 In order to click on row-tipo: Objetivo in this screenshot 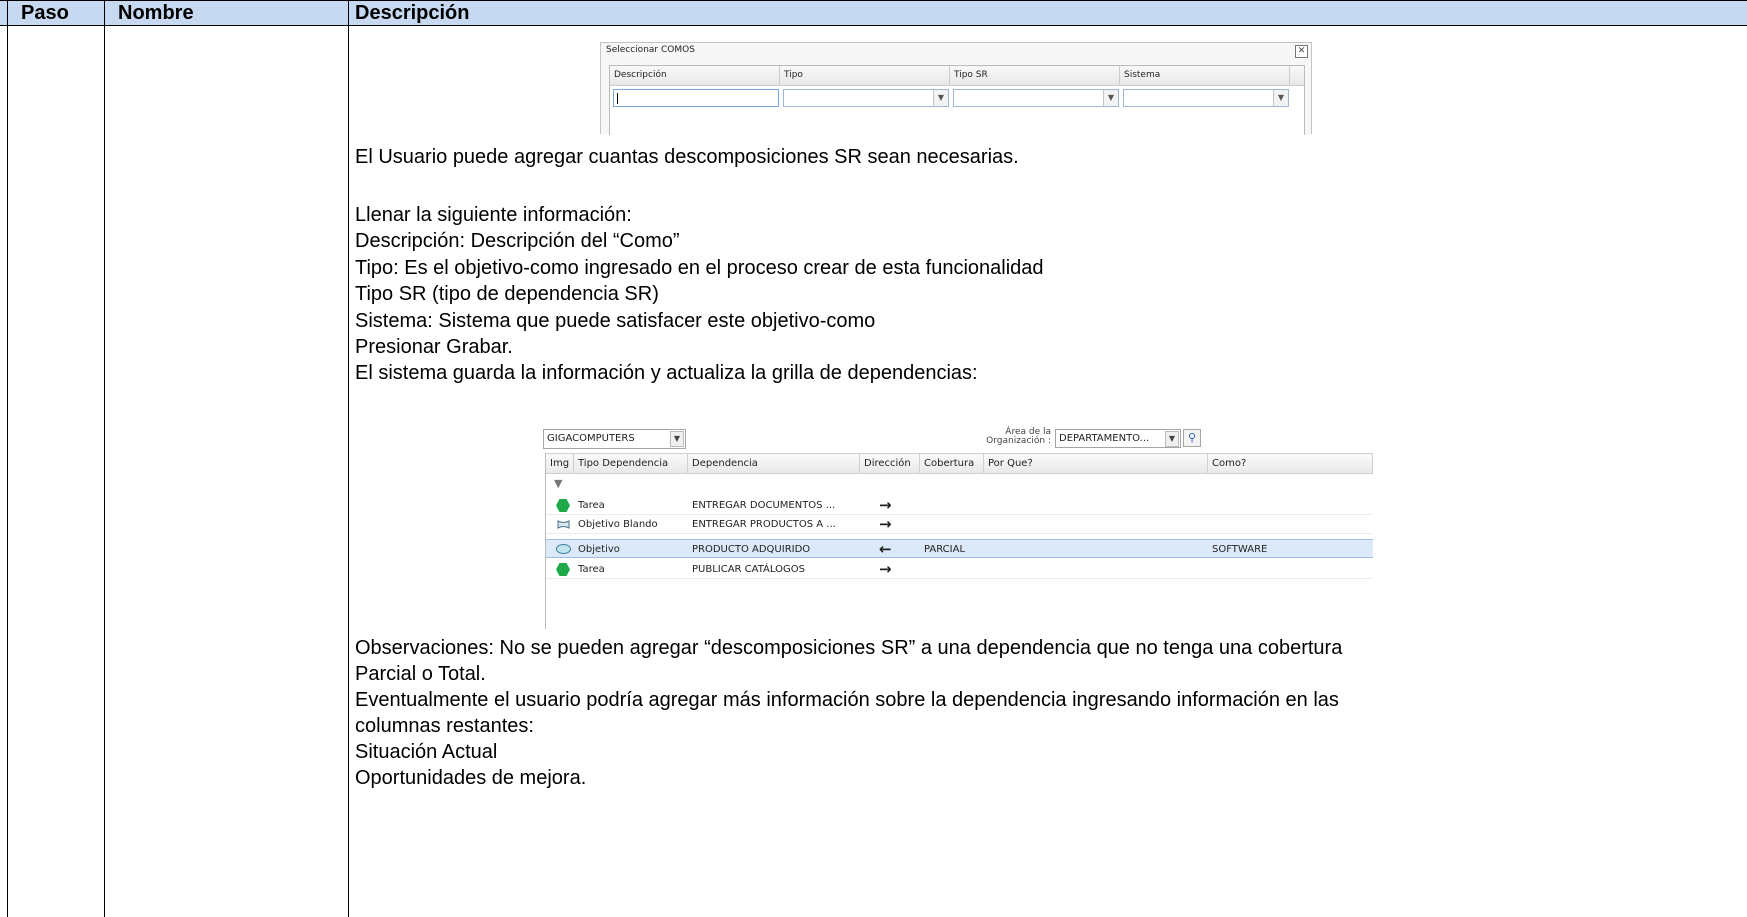, I will do `click(599, 549)`.